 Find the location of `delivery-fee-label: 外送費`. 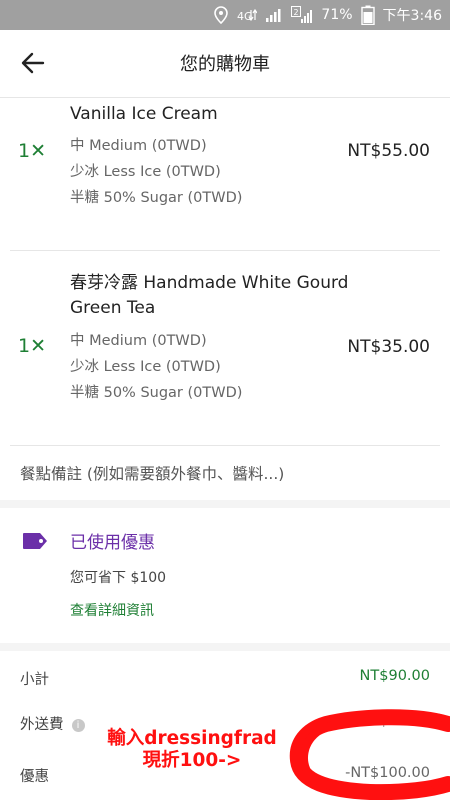

delivery-fee-label: 外送費 is located at coordinates (42, 725).